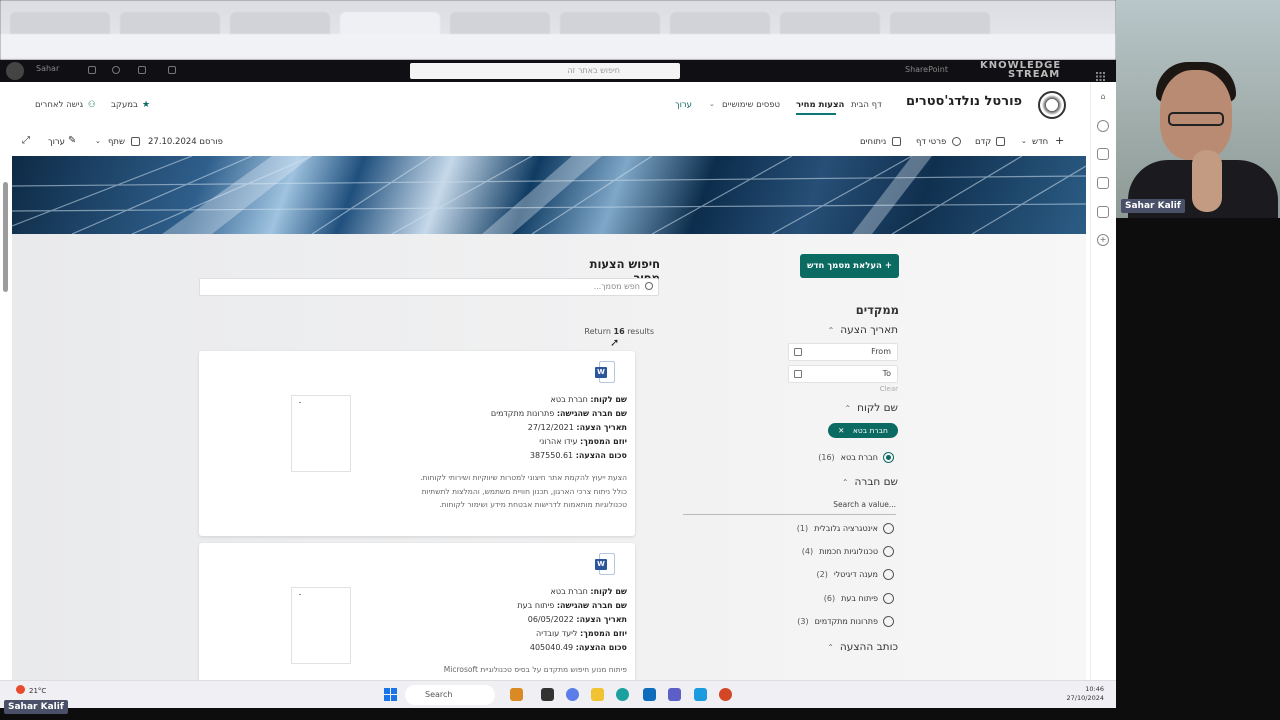  Describe the element at coordinates (1085, 698) in the screenshot. I see `clock-date: 27/10/2024` at that location.